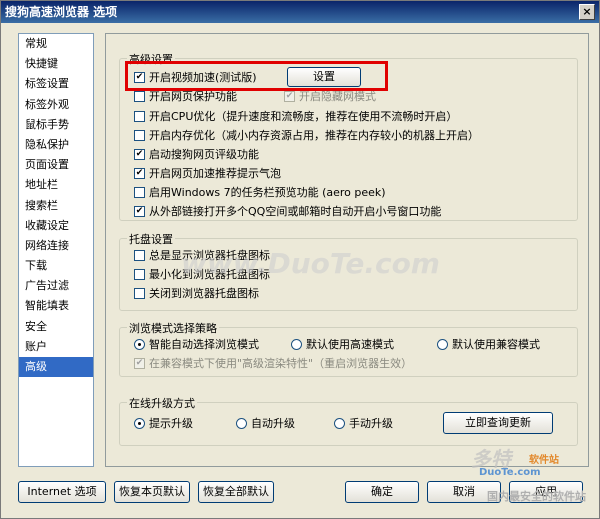 The width and height of the screenshot is (600, 519). I want to click on compat-render-label: 在兼容模式下使用"高级渲染特性"（重启浏览器生效）, so click(281, 363).